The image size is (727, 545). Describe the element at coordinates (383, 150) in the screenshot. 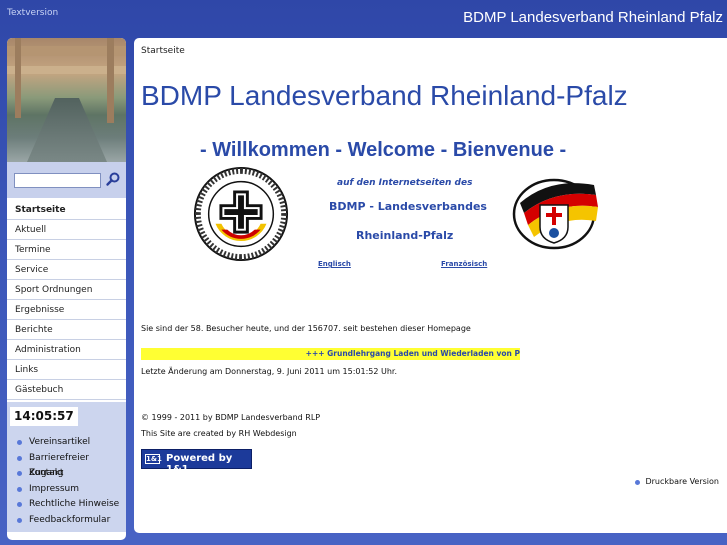

I see `welcome-heading: - Willkommen - Welcome - Bienvenue -` at that location.